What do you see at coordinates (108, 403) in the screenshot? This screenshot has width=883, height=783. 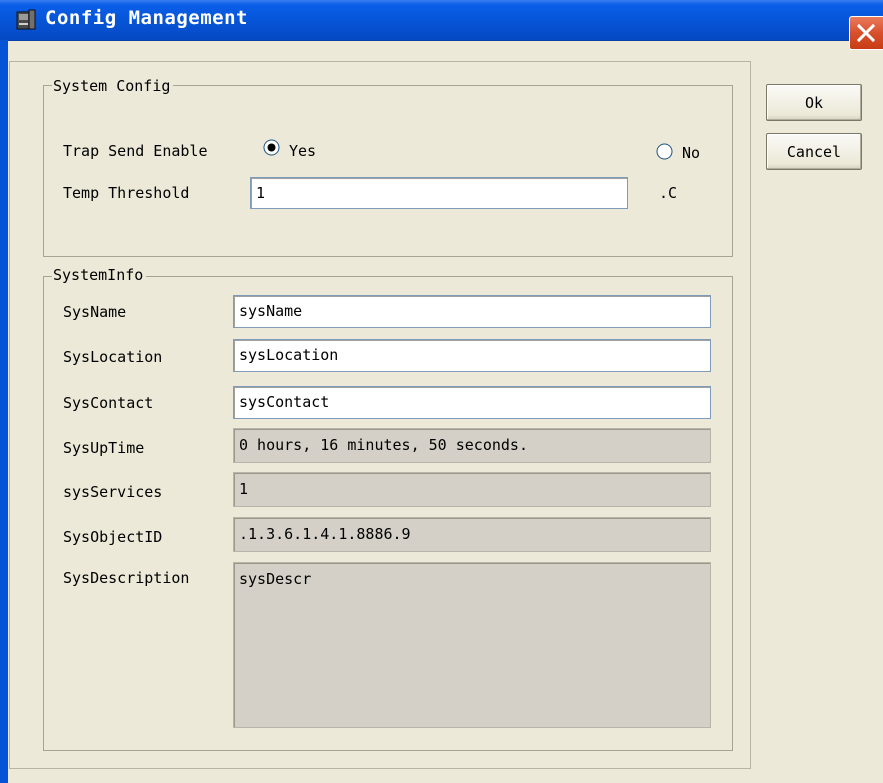 I see `syscontact-label: SysContact` at bounding box center [108, 403].